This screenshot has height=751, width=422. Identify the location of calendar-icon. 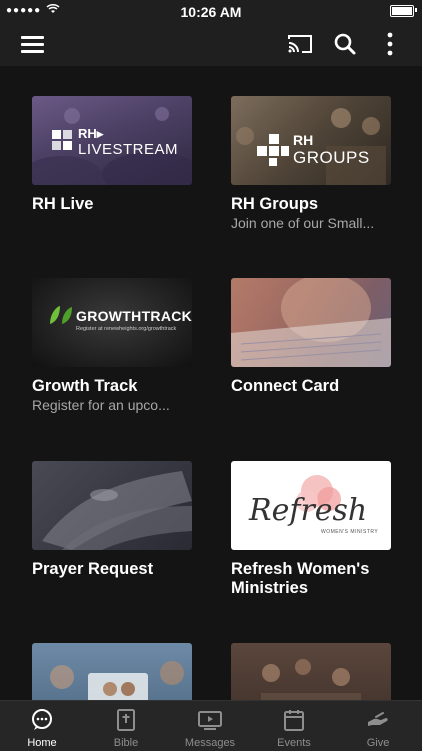
(294, 720).